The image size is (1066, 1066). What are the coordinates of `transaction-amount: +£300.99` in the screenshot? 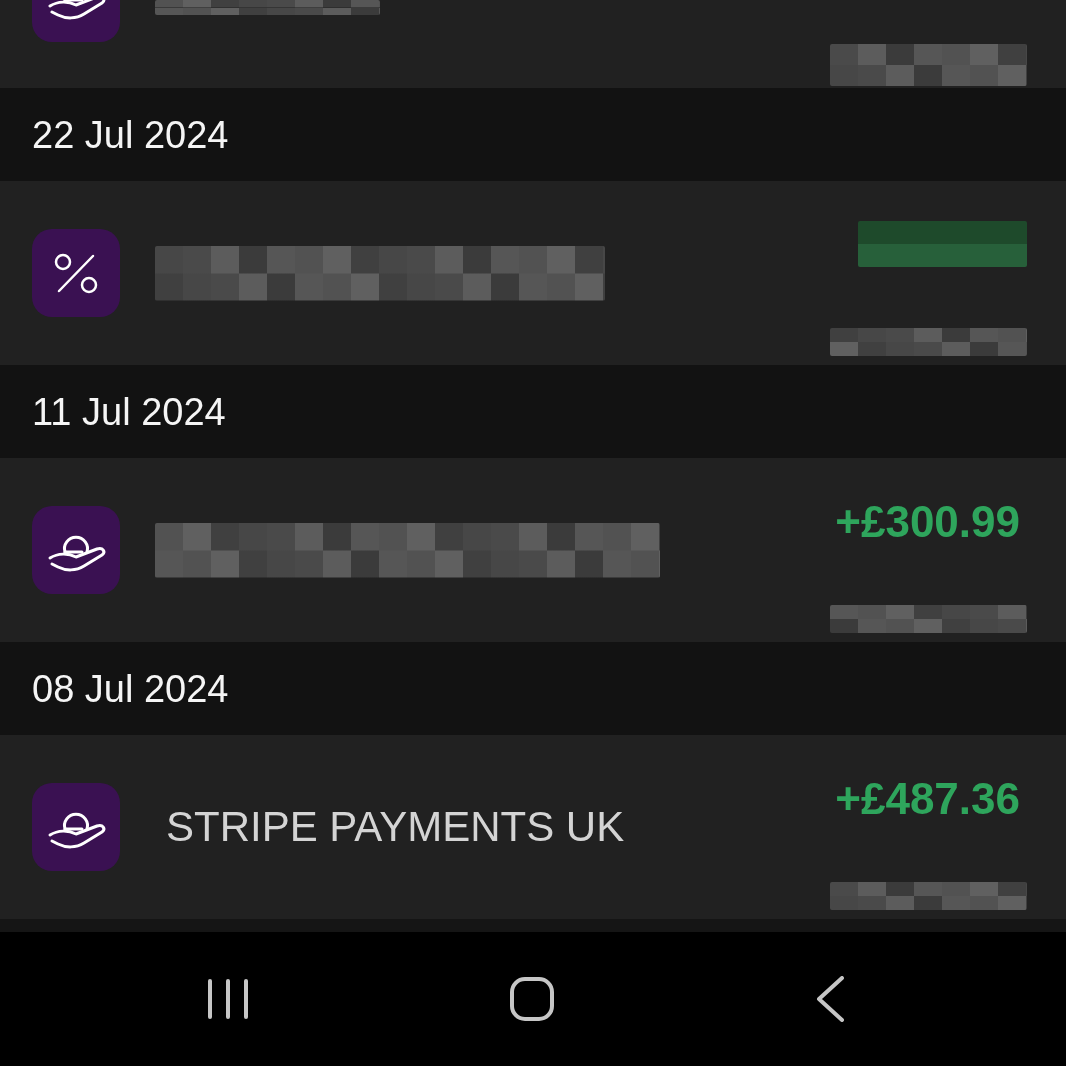 It's located at (927, 522).